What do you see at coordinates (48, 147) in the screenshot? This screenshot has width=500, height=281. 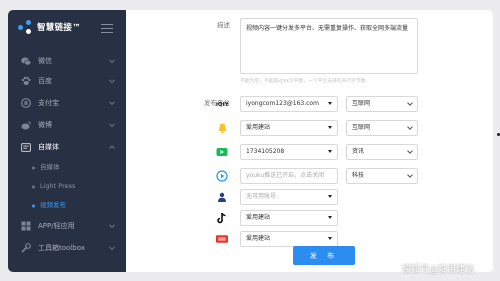 I see `sidebar-item-label: 自媒体` at bounding box center [48, 147].